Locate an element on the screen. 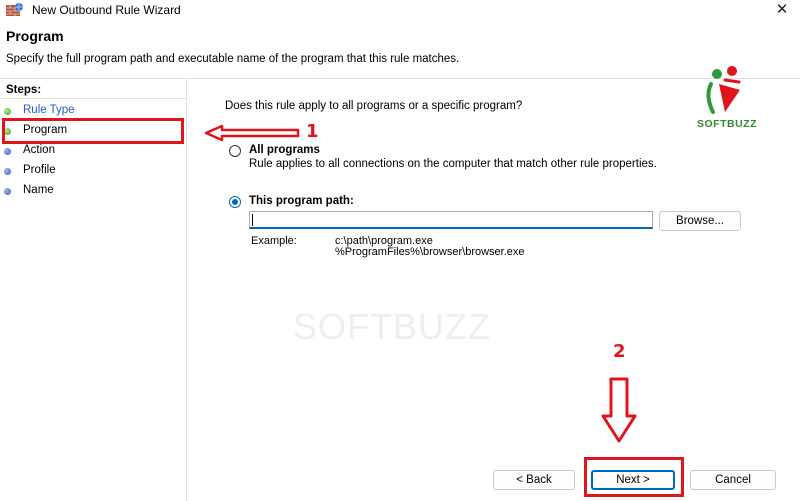 This screenshot has height=501, width=800. highlight-box-program-step is located at coordinates (93, 131).